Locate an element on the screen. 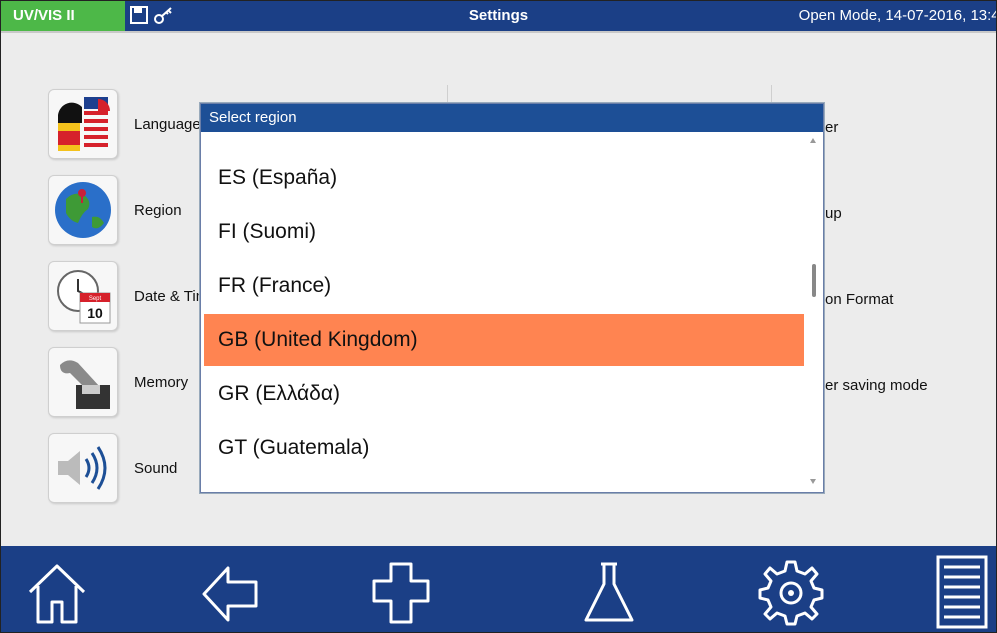 This screenshot has width=997, height=633. settings-item-date-time: Sept 10 Date & Time is located at coordinates (132, 296).